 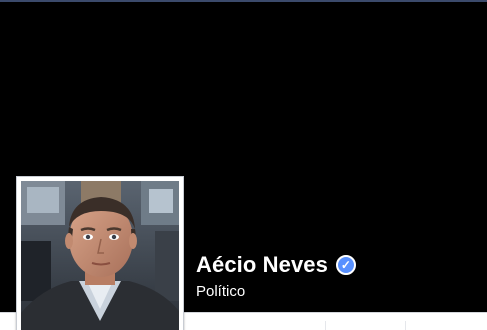 I want to click on profile-name: Aécio Neves, so click(x=262, y=265).